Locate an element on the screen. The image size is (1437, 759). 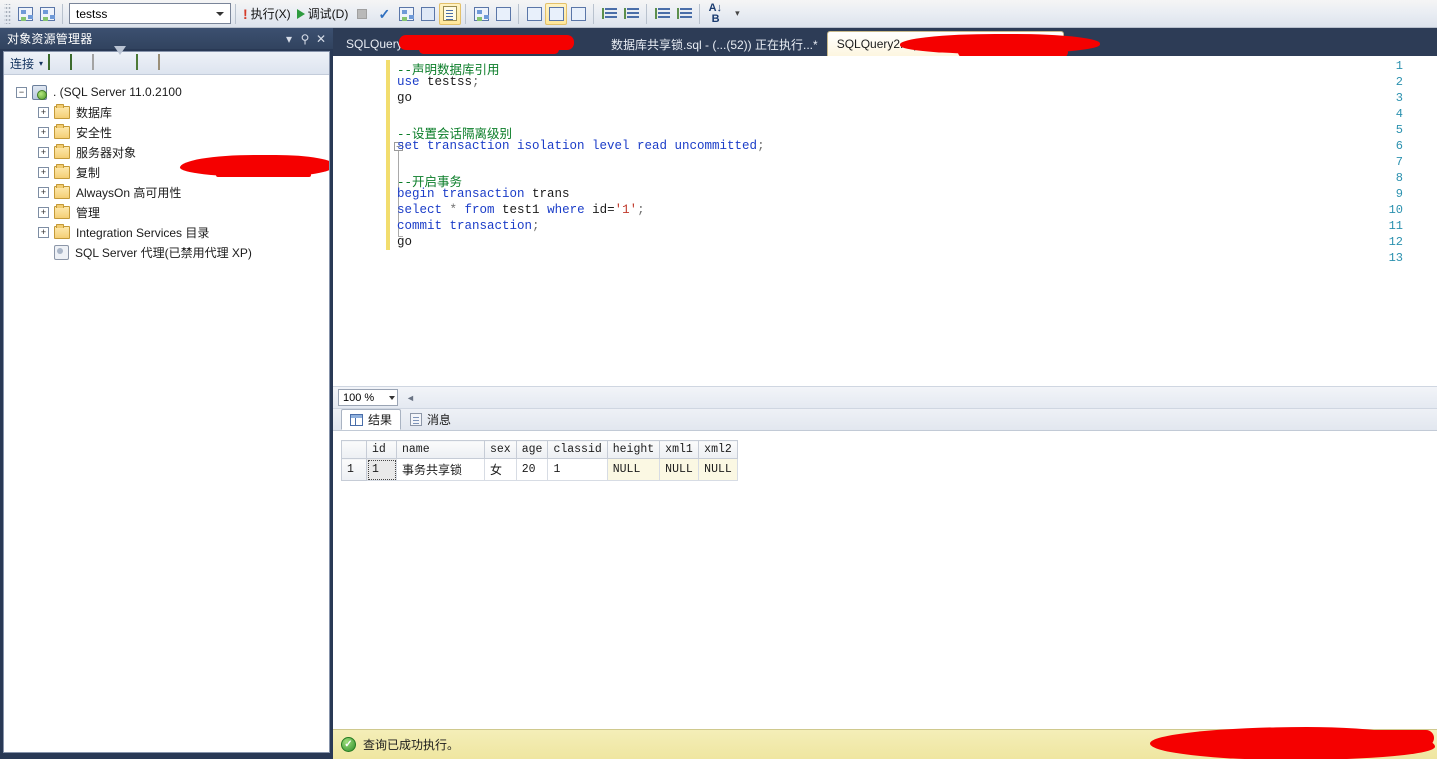
cell-name: 事务共享锁 is located at coordinates (440, 469).